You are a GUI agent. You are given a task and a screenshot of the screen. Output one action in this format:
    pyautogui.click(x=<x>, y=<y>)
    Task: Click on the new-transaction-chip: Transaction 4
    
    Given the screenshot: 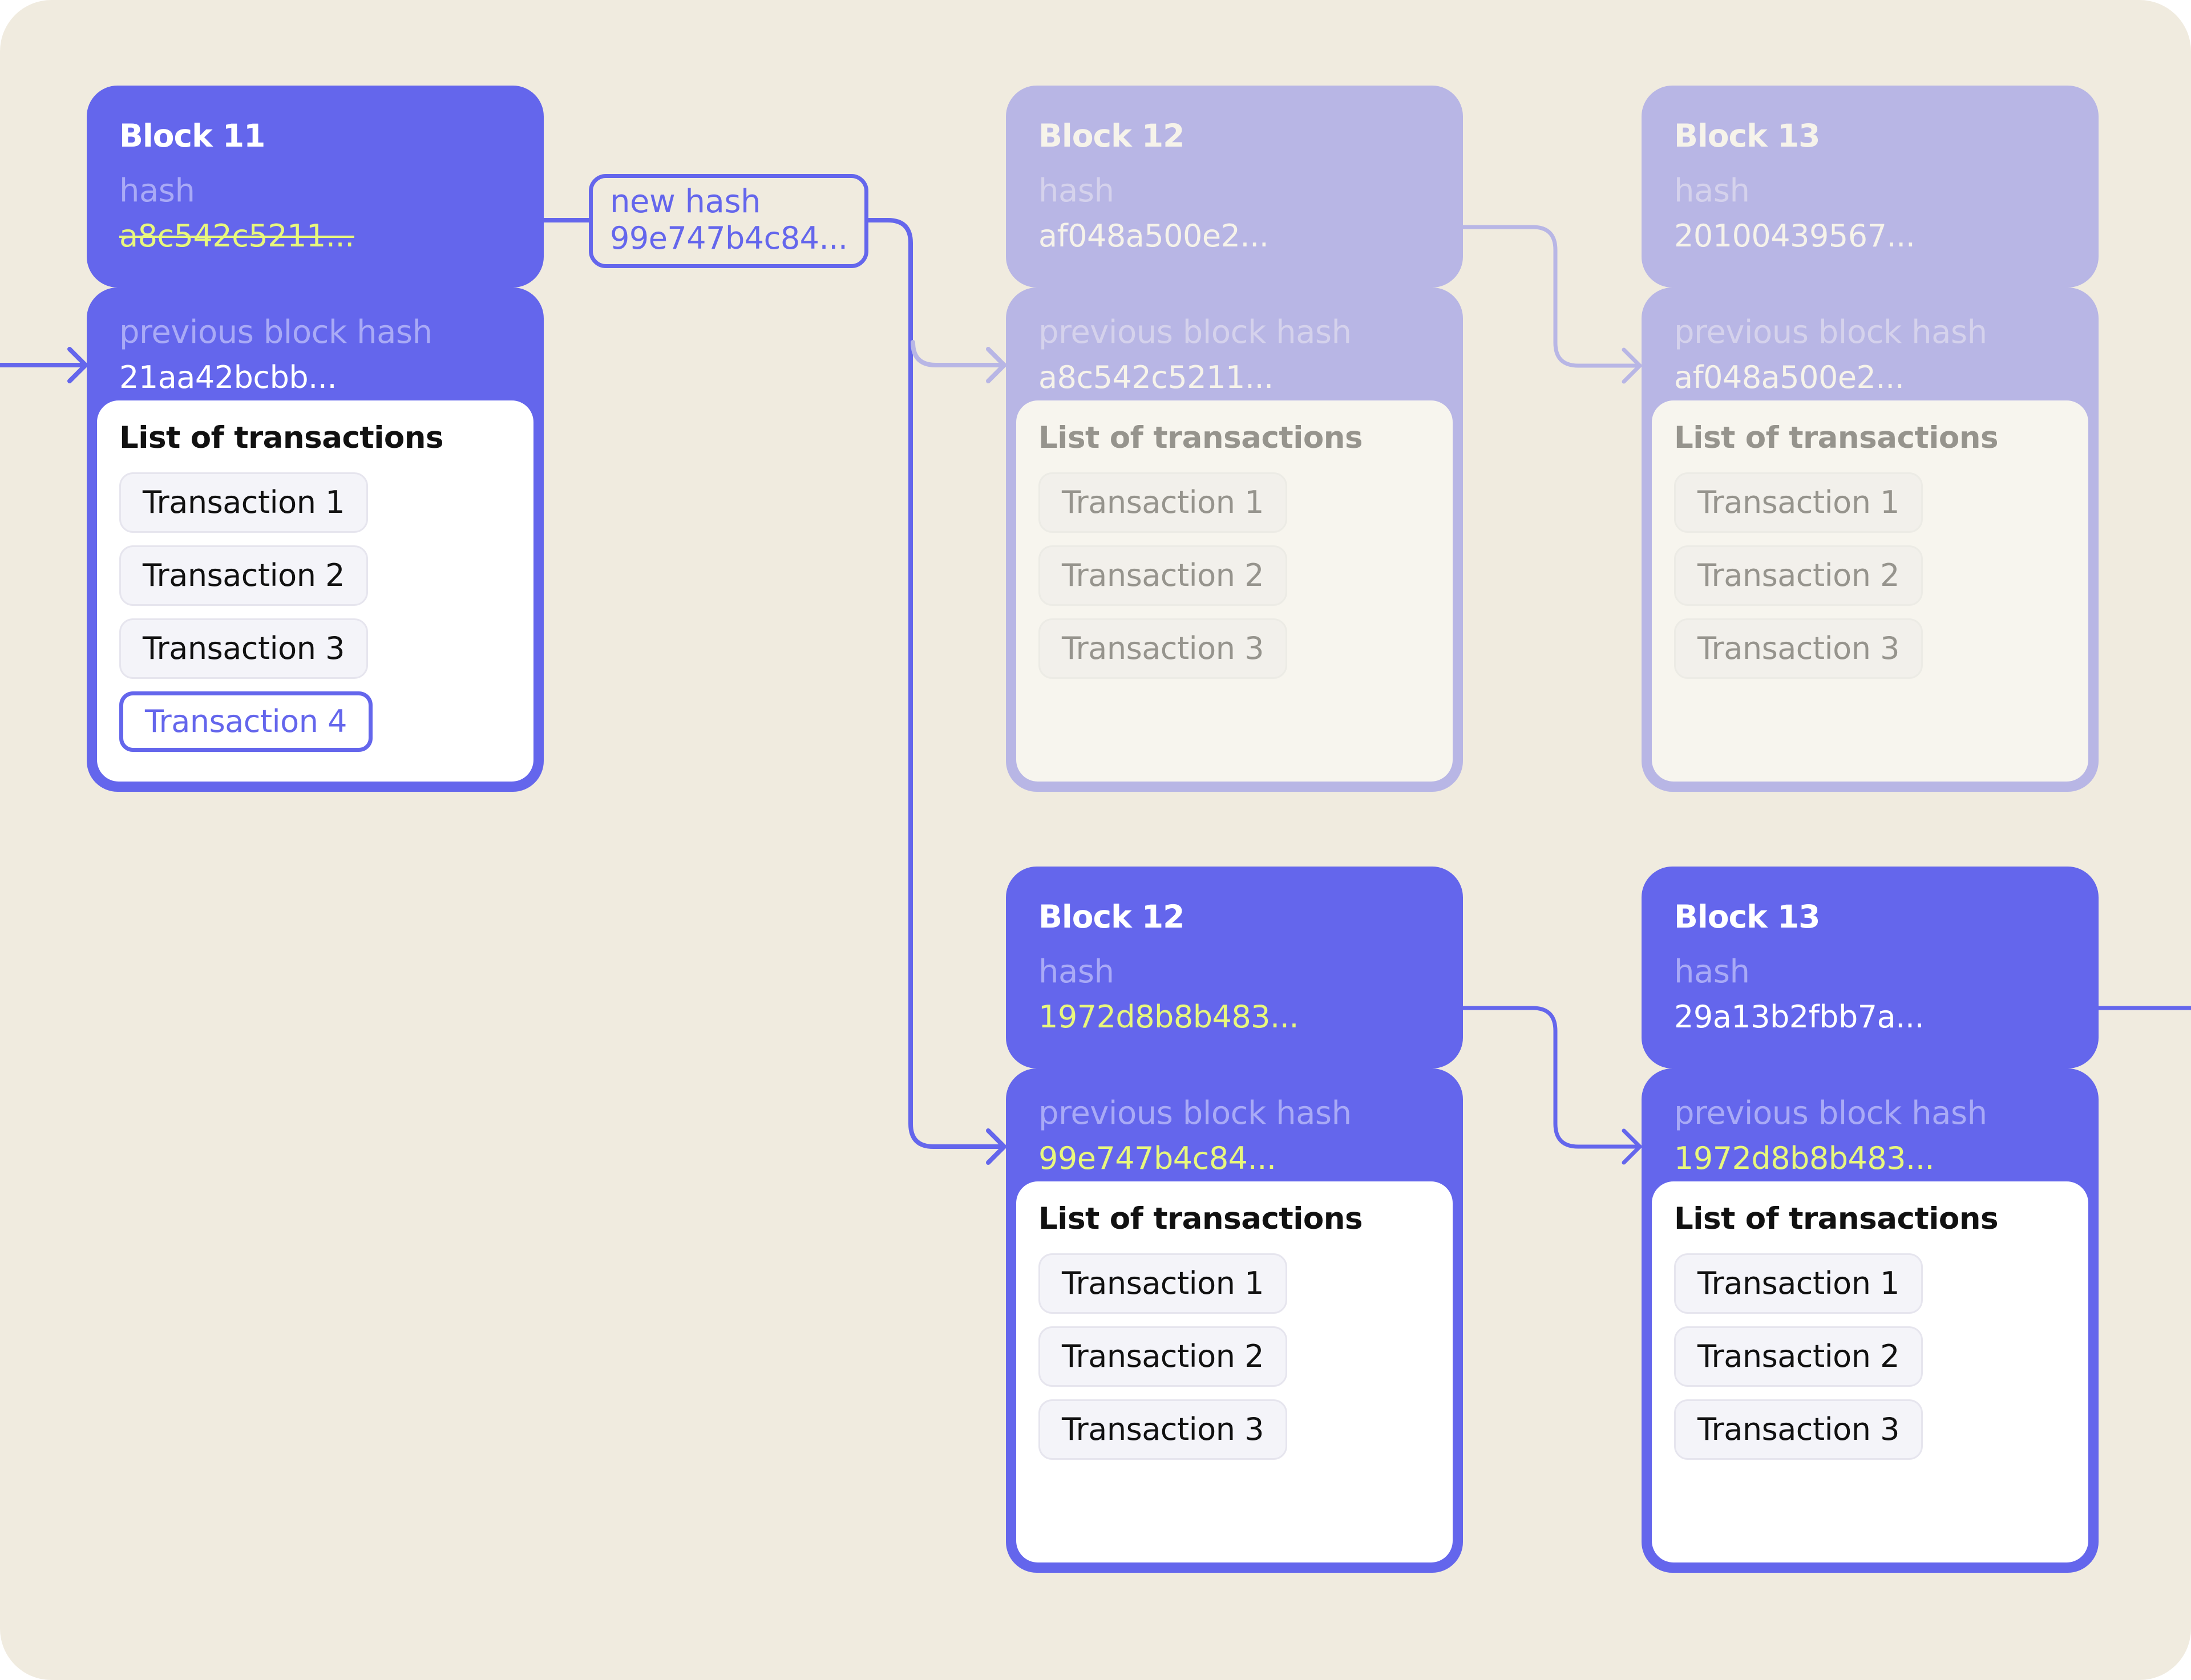 What is the action you would take?
    pyautogui.click(x=246, y=721)
    